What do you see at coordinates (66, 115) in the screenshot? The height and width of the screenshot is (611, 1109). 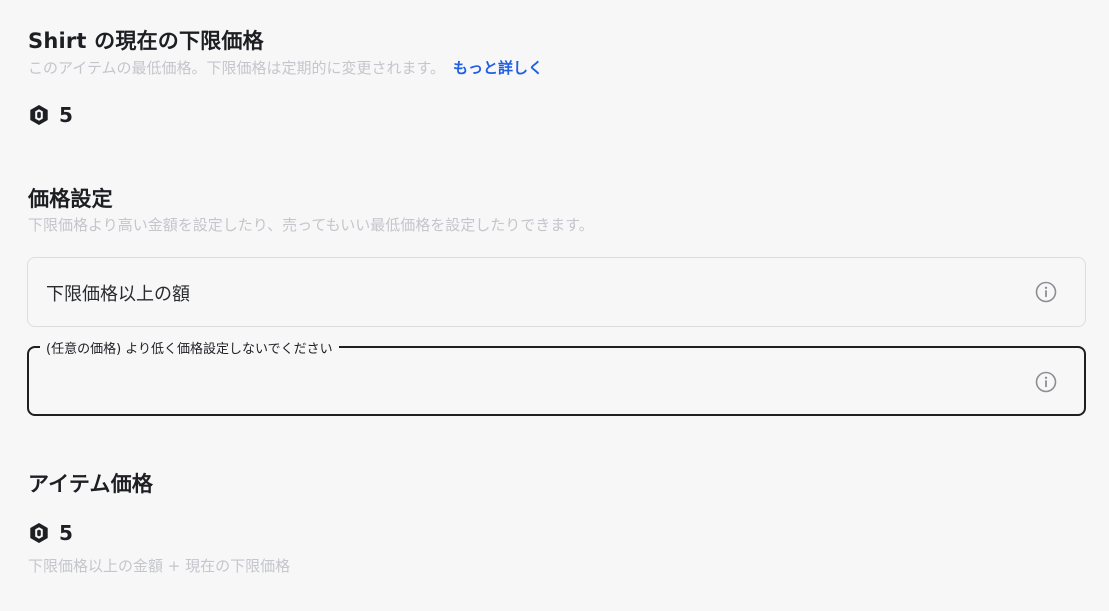 I see `floor-price-value: 5` at bounding box center [66, 115].